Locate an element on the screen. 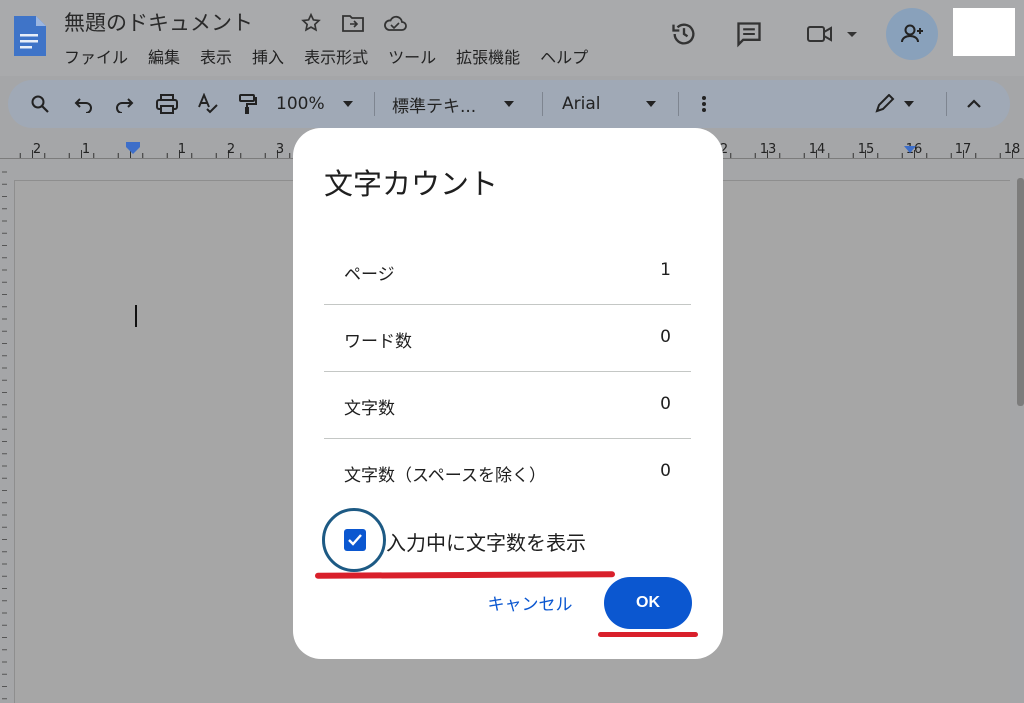  docs-logo-icon is located at coordinates (29, 36).